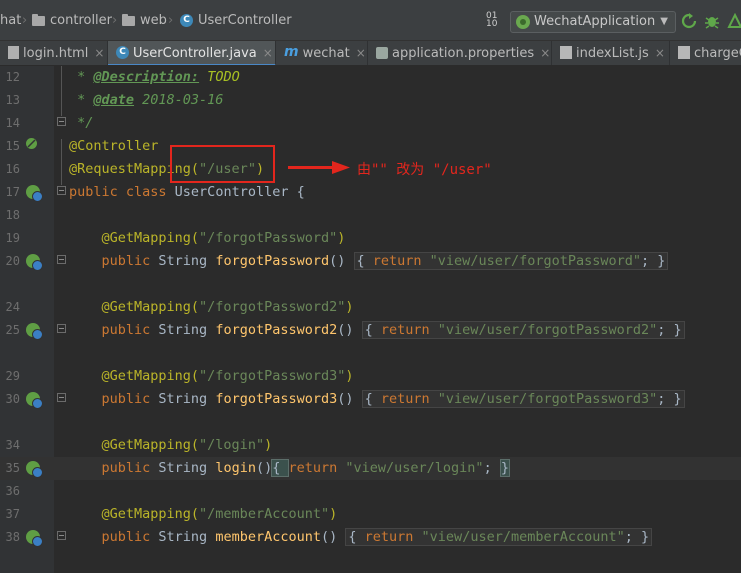 This screenshot has height=573, width=741. What do you see at coordinates (370, 192) in the screenshot?
I see `code-line: 17 public class UserController {` at bounding box center [370, 192].